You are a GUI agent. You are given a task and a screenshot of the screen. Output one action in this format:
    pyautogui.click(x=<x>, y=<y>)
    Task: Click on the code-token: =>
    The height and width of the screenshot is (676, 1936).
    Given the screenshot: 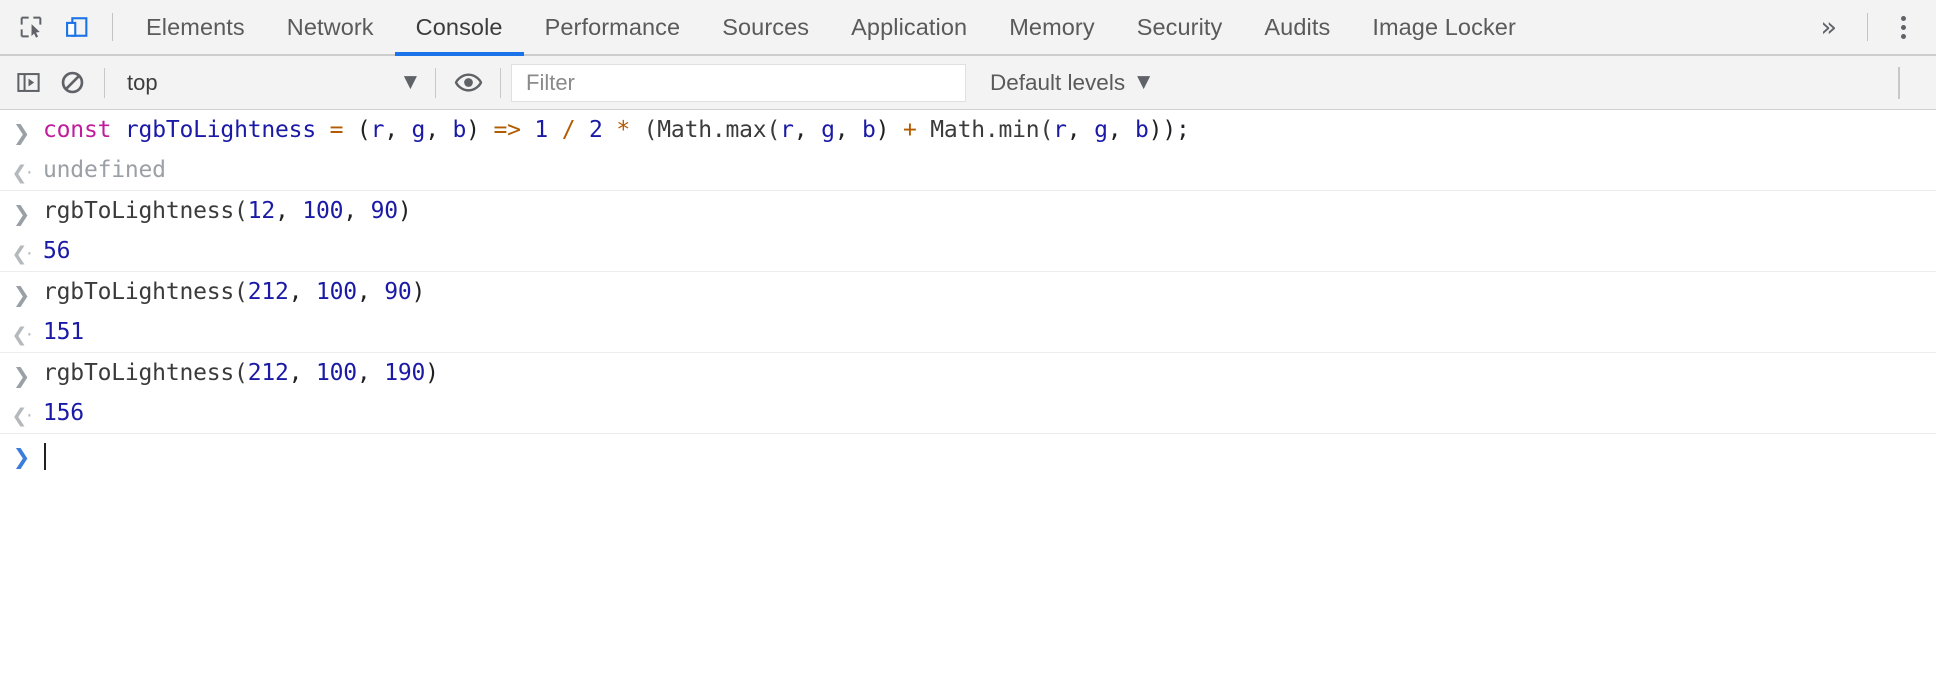 What is the action you would take?
    pyautogui.click(x=507, y=130)
    